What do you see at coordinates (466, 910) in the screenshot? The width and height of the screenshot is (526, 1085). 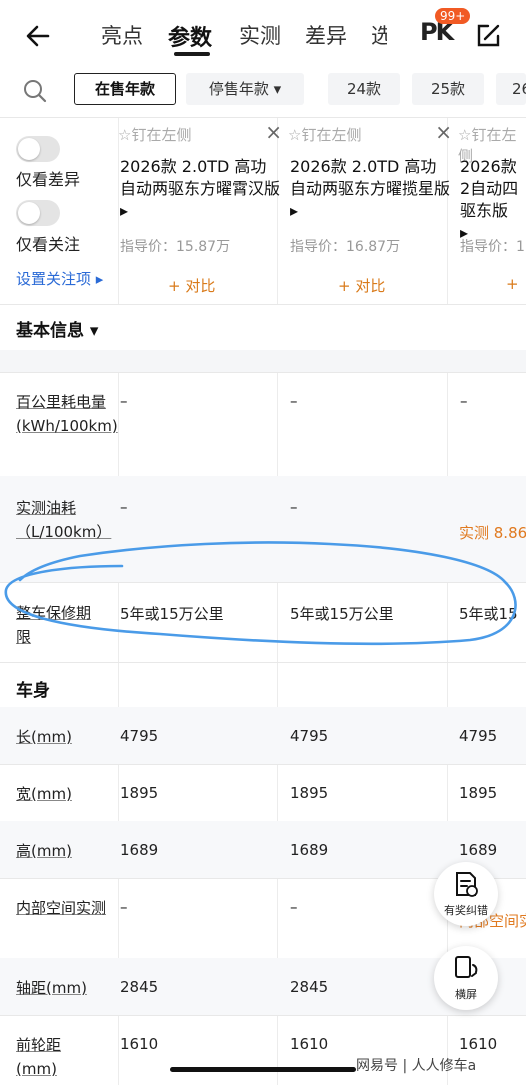 I see `report-error-label: 有奖纠错` at bounding box center [466, 910].